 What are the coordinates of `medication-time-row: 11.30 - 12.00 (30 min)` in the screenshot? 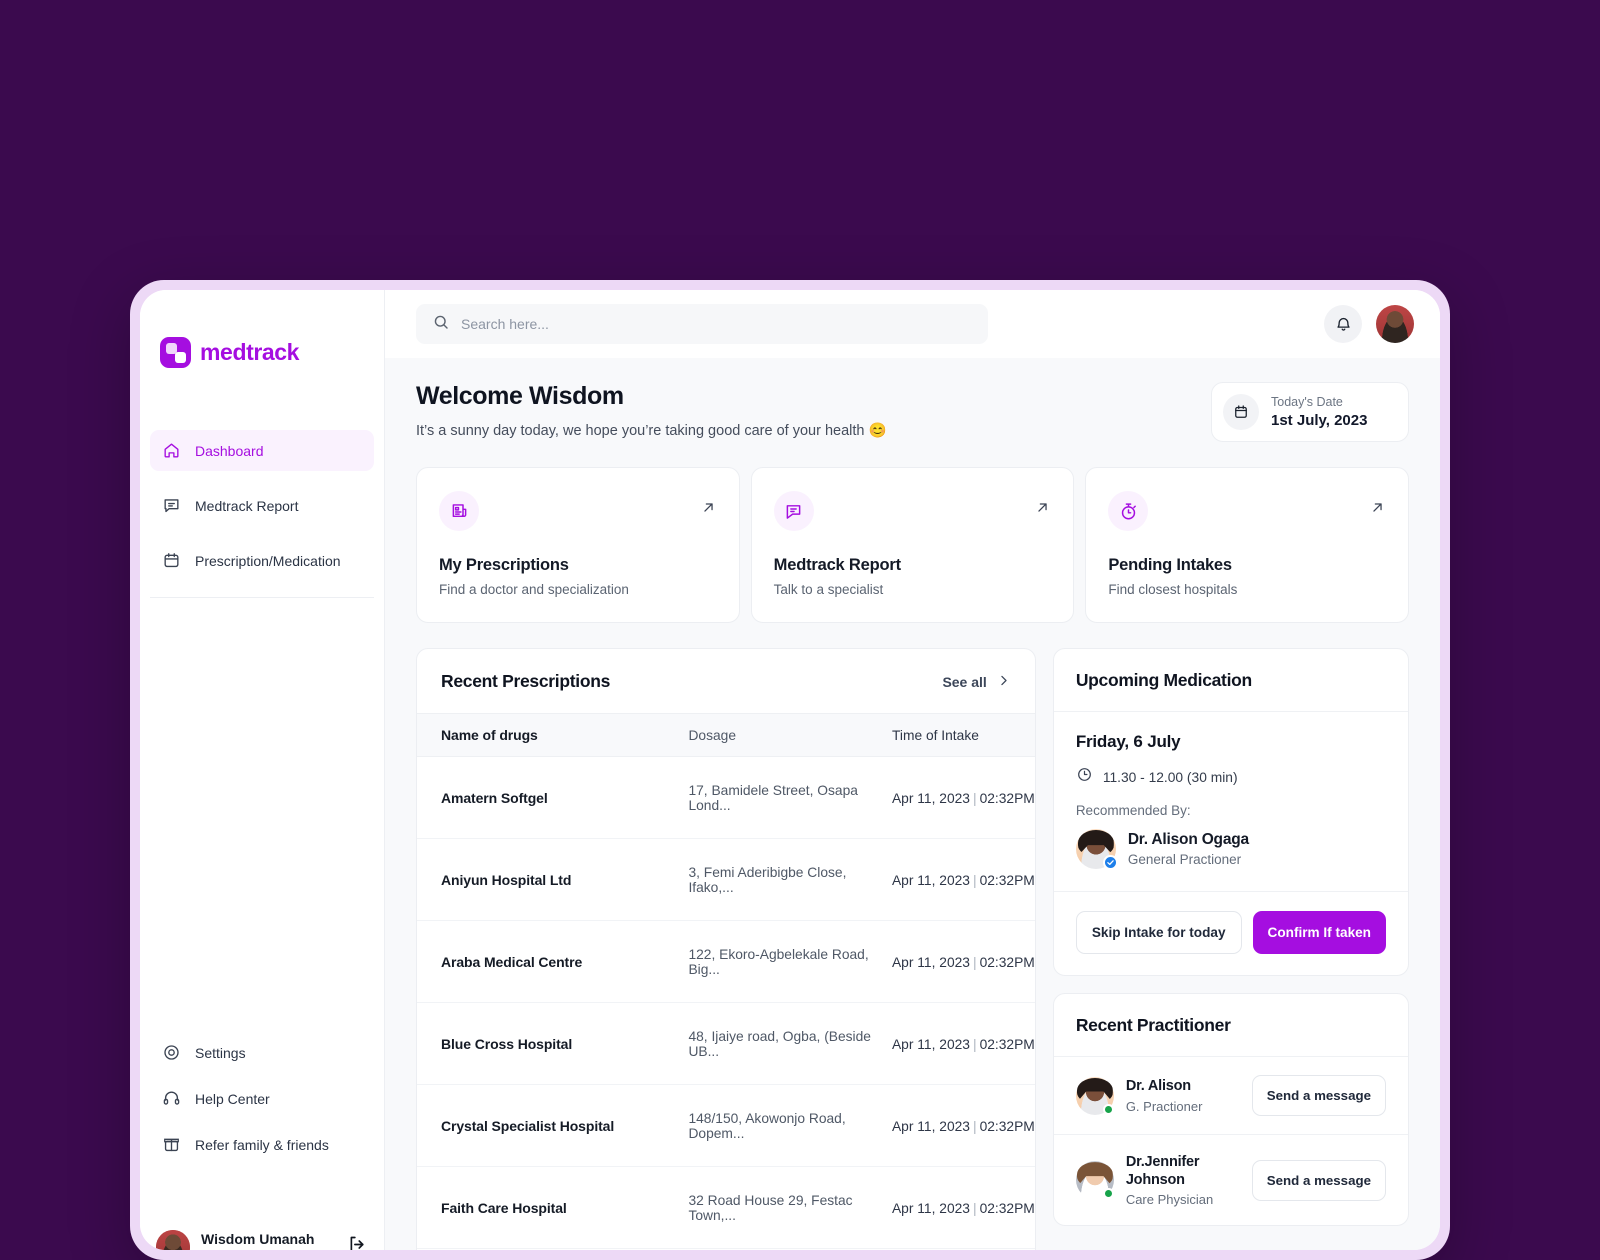 It's located at (1231, 777).